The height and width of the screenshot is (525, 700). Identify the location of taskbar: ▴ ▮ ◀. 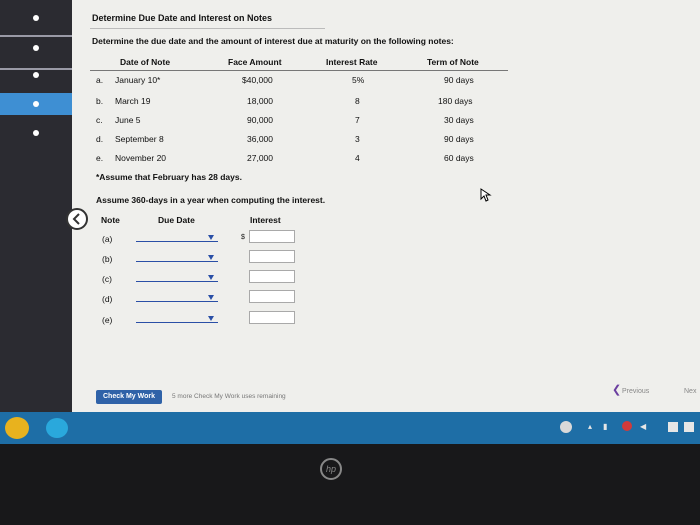
(350, 428).